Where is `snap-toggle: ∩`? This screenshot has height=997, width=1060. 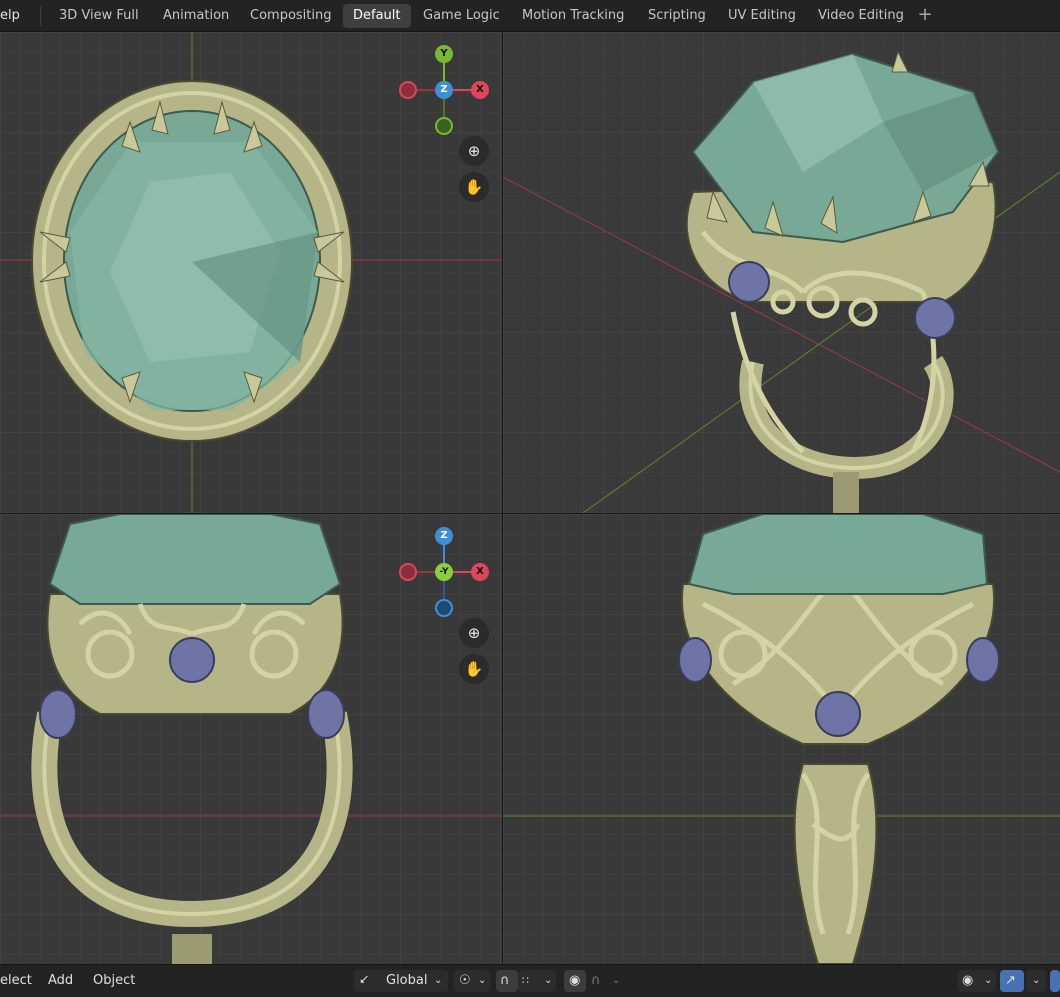 snap-toggle: ∩ is located at coordinates (507, 981).